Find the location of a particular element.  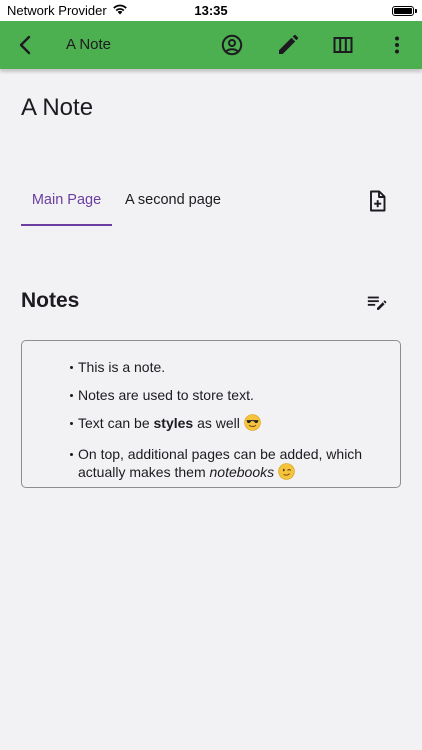

more-vert-icon is located at coordinates (397, 45).